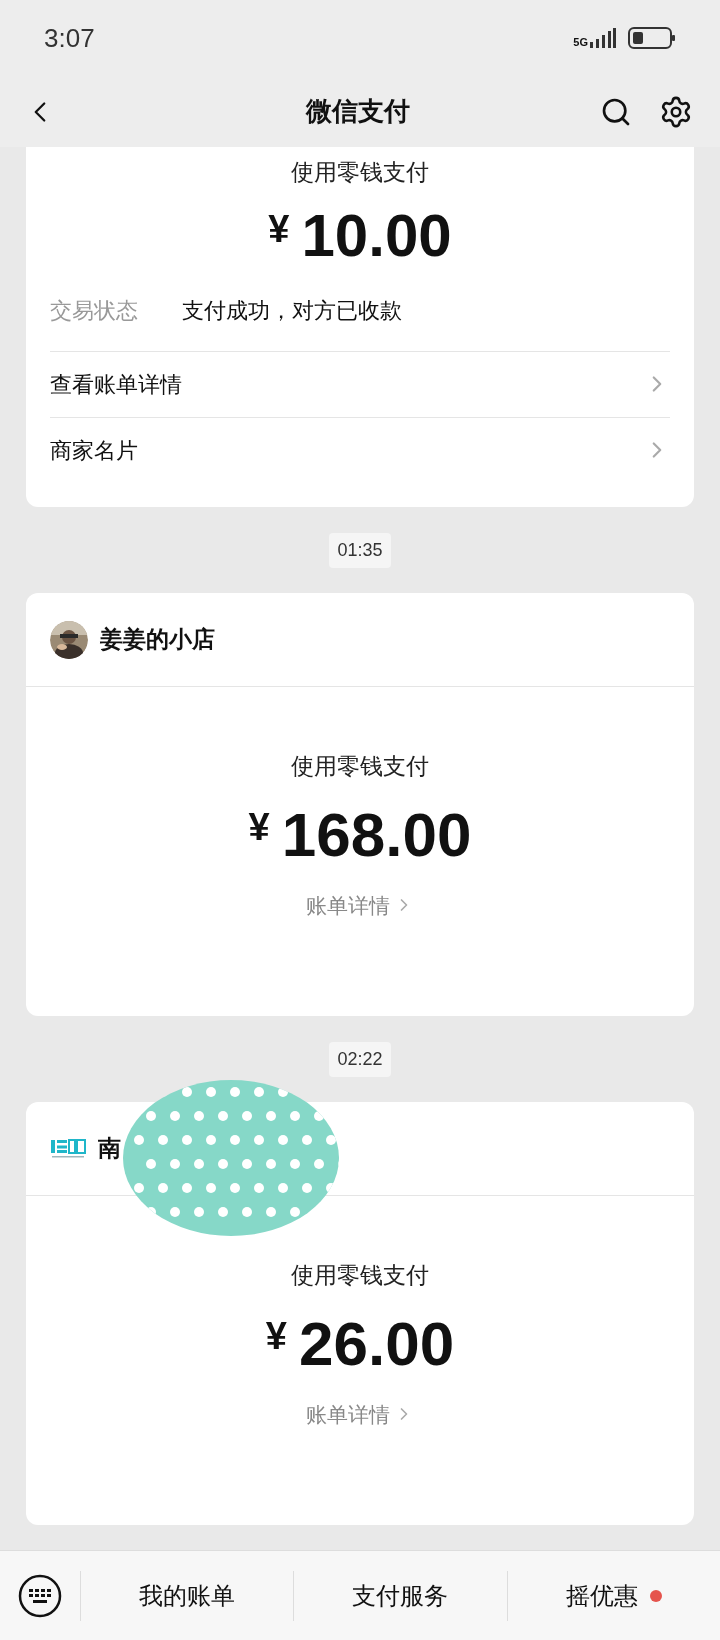 This screenshot has height=1640, width=720. What do you see at coordinates (360, 1059) in the screenshot?
I see `timestamp: 02:22` at bounding box center [360, 1059].